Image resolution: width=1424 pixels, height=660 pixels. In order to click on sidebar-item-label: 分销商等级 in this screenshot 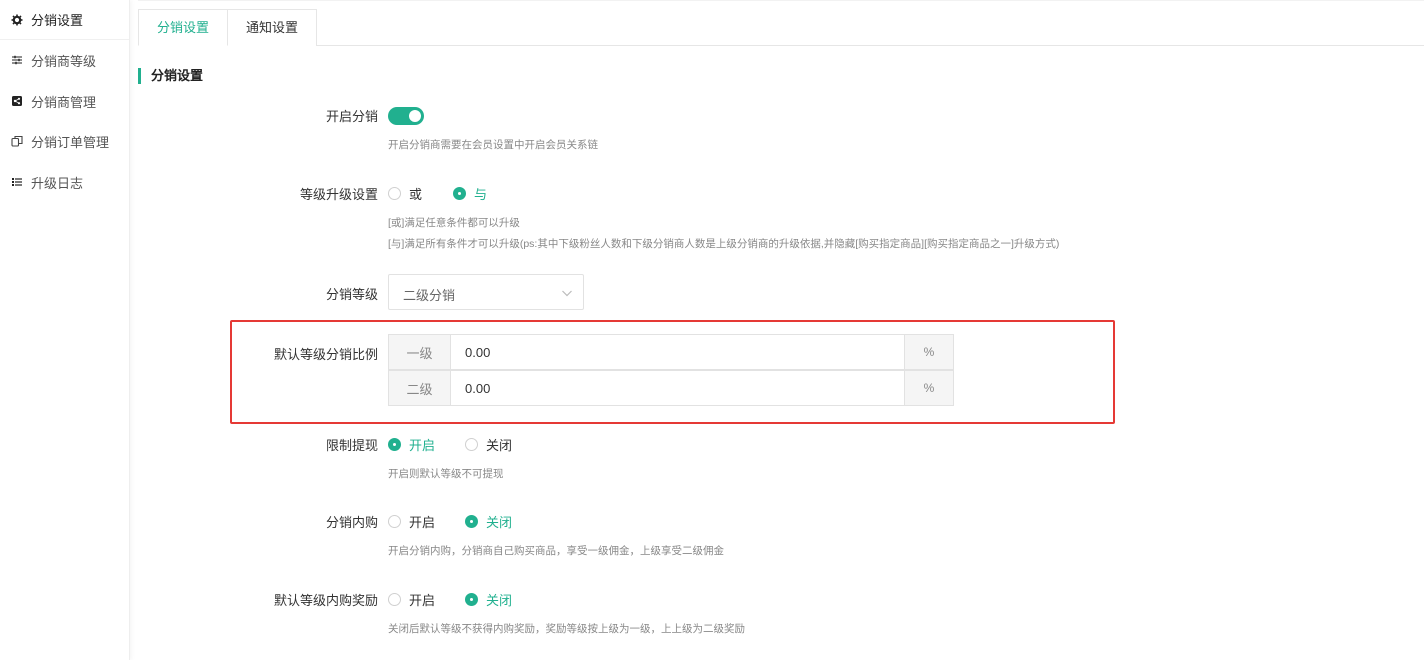, I will do `click(64, 61)`.